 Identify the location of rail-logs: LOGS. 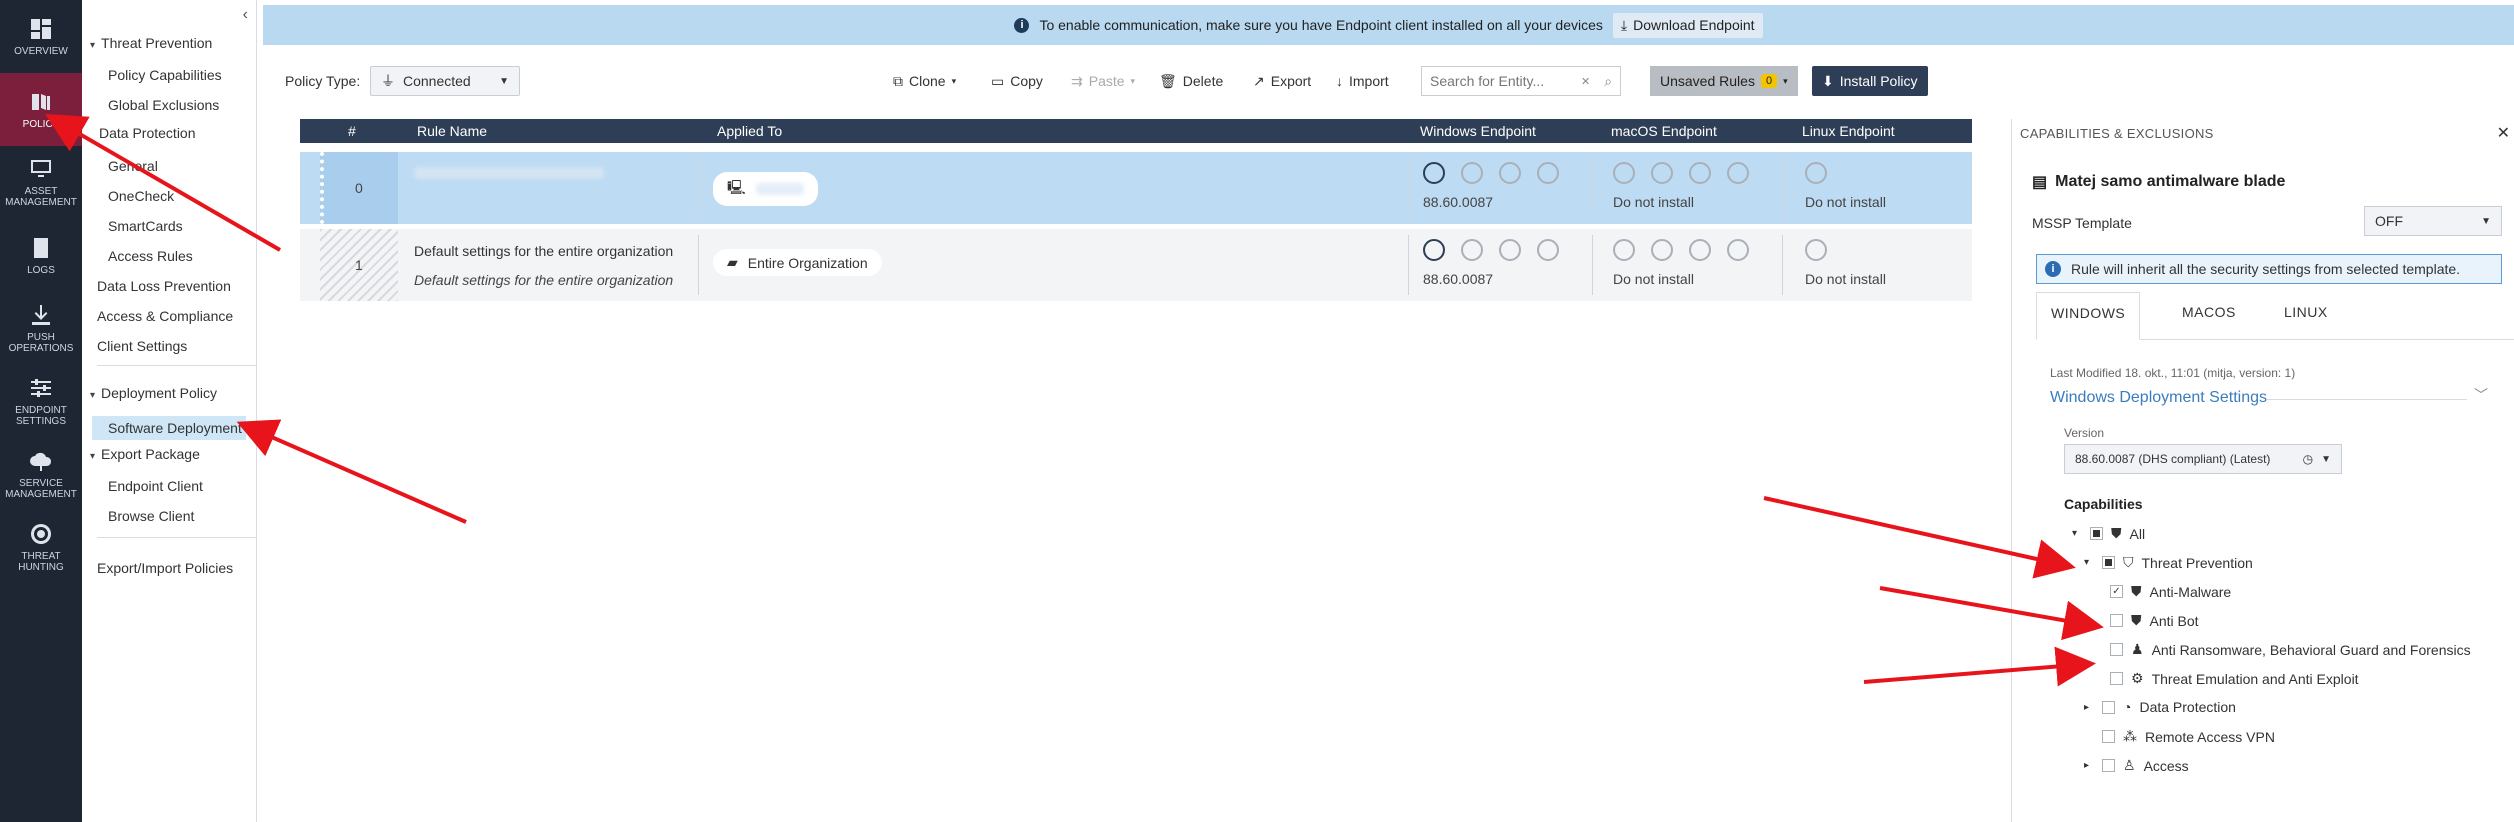
(41, 255).